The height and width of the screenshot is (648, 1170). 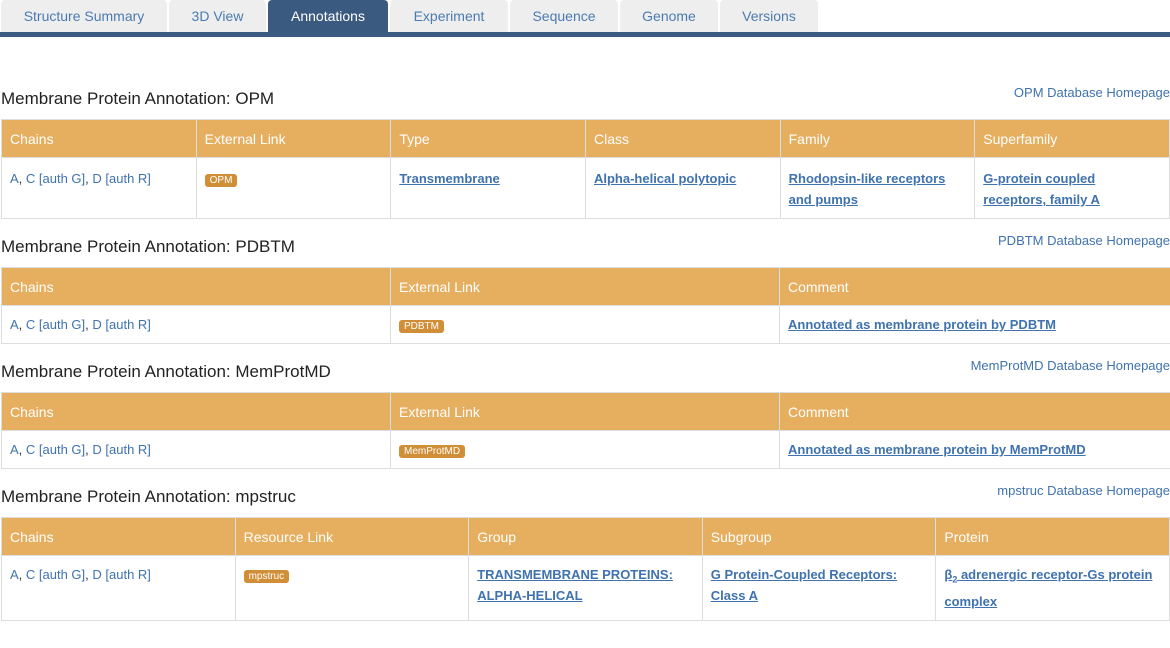 What do you see at coordinates (166, 371) in the screenshot?
I see `section-title: Membrane Protein Annotation: MemProtMD` at bounding box center [166, 371].